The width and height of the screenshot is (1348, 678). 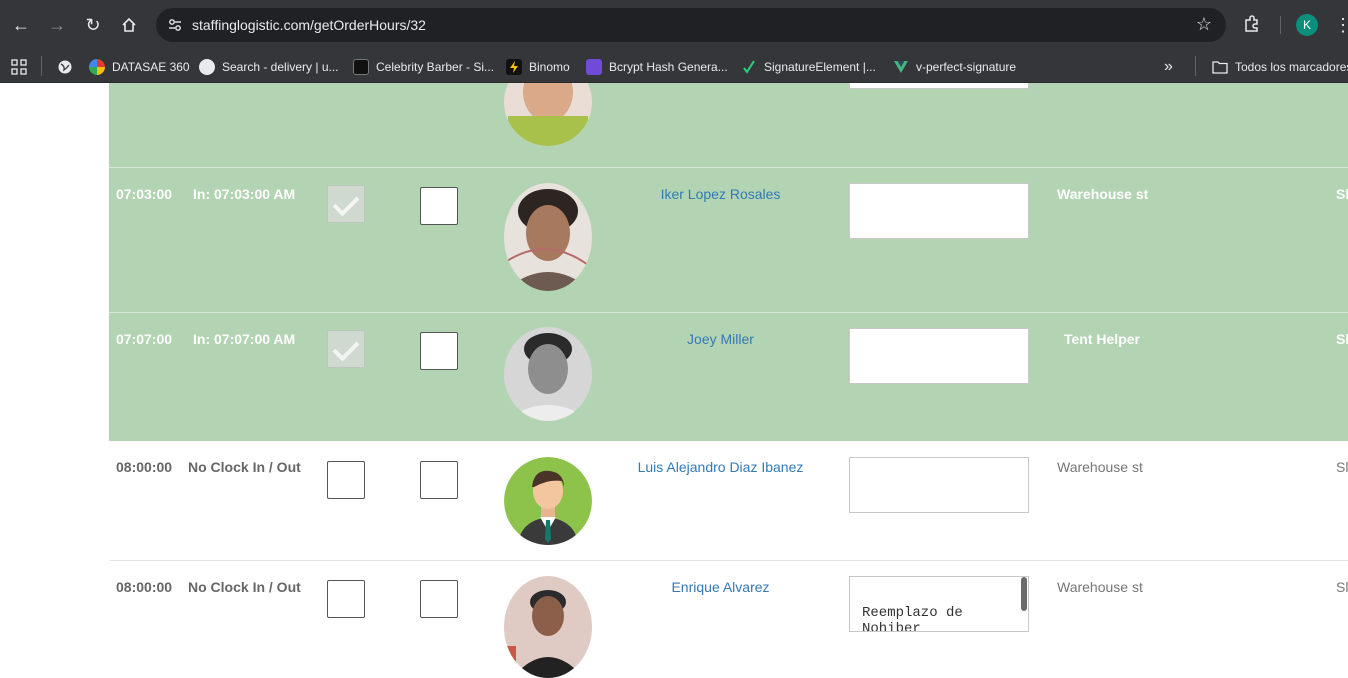 What do you see at coordinates (1252, 24) in the screenshot?
I see `extensions-puzzle-icon` at bounding box center [1252, 24].